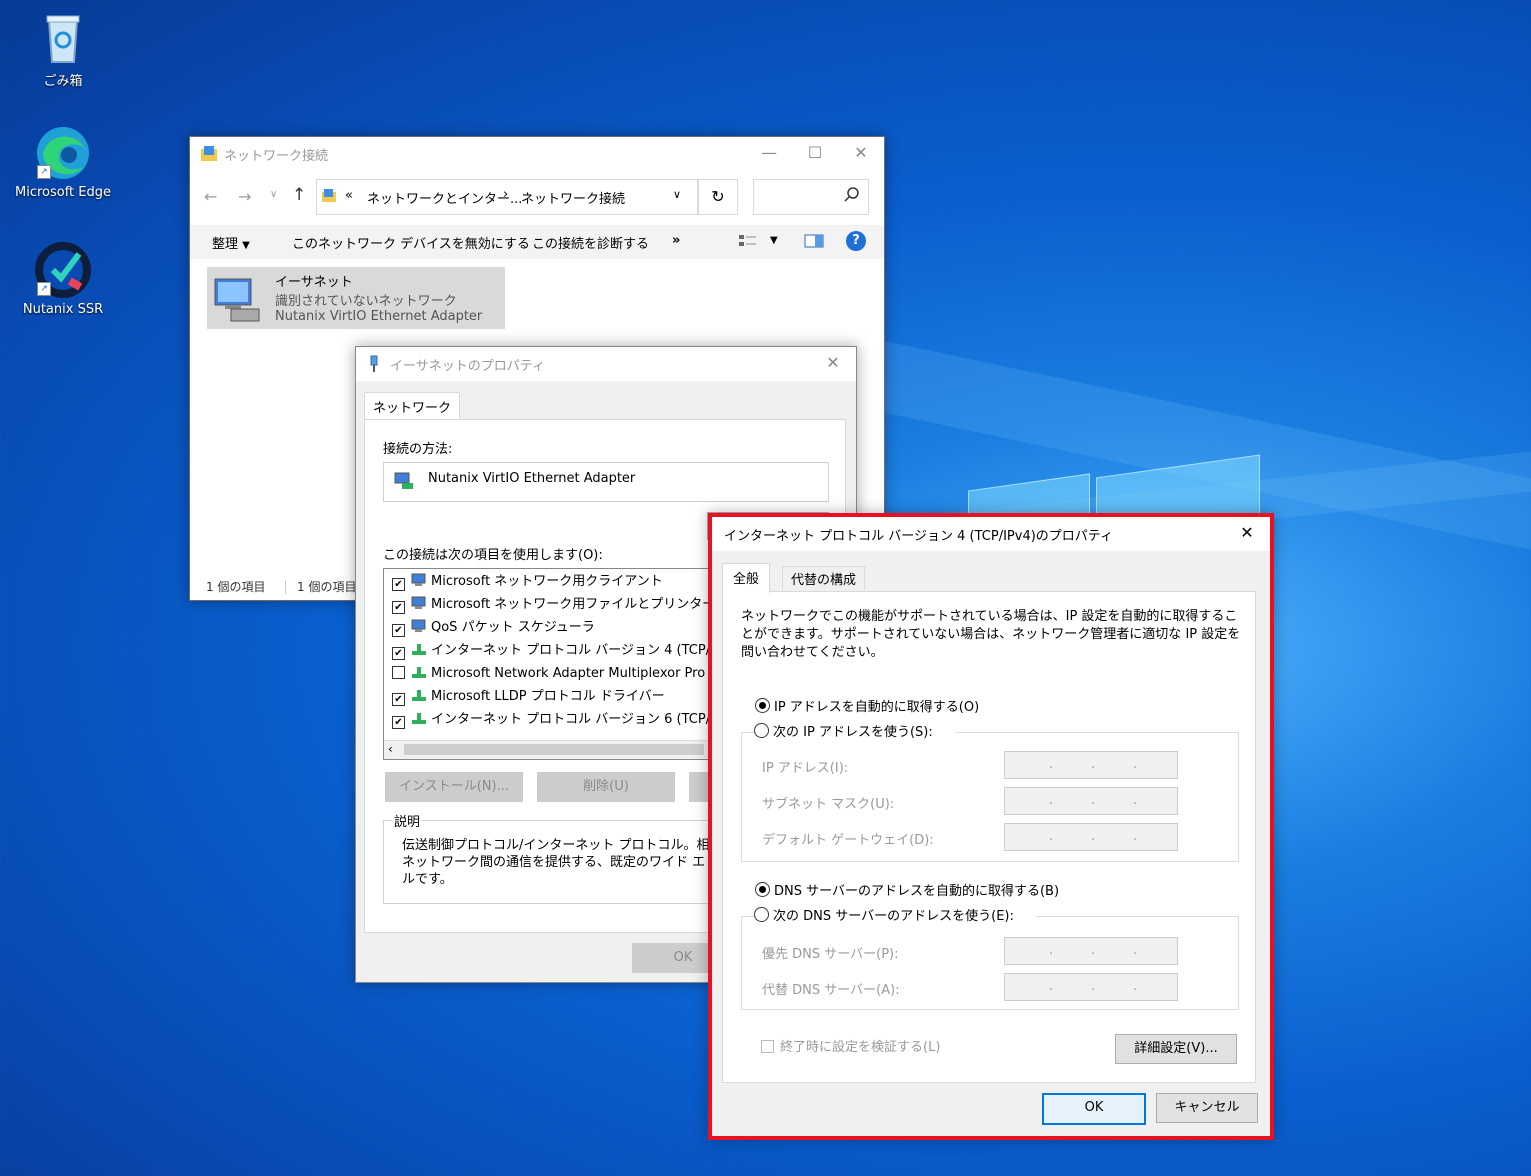 The width and height of the screenshot is (1531, 1176). Describe the element at coordinates (815, 153) in the screenshot. I see `maximize-button: ☐` at that location.